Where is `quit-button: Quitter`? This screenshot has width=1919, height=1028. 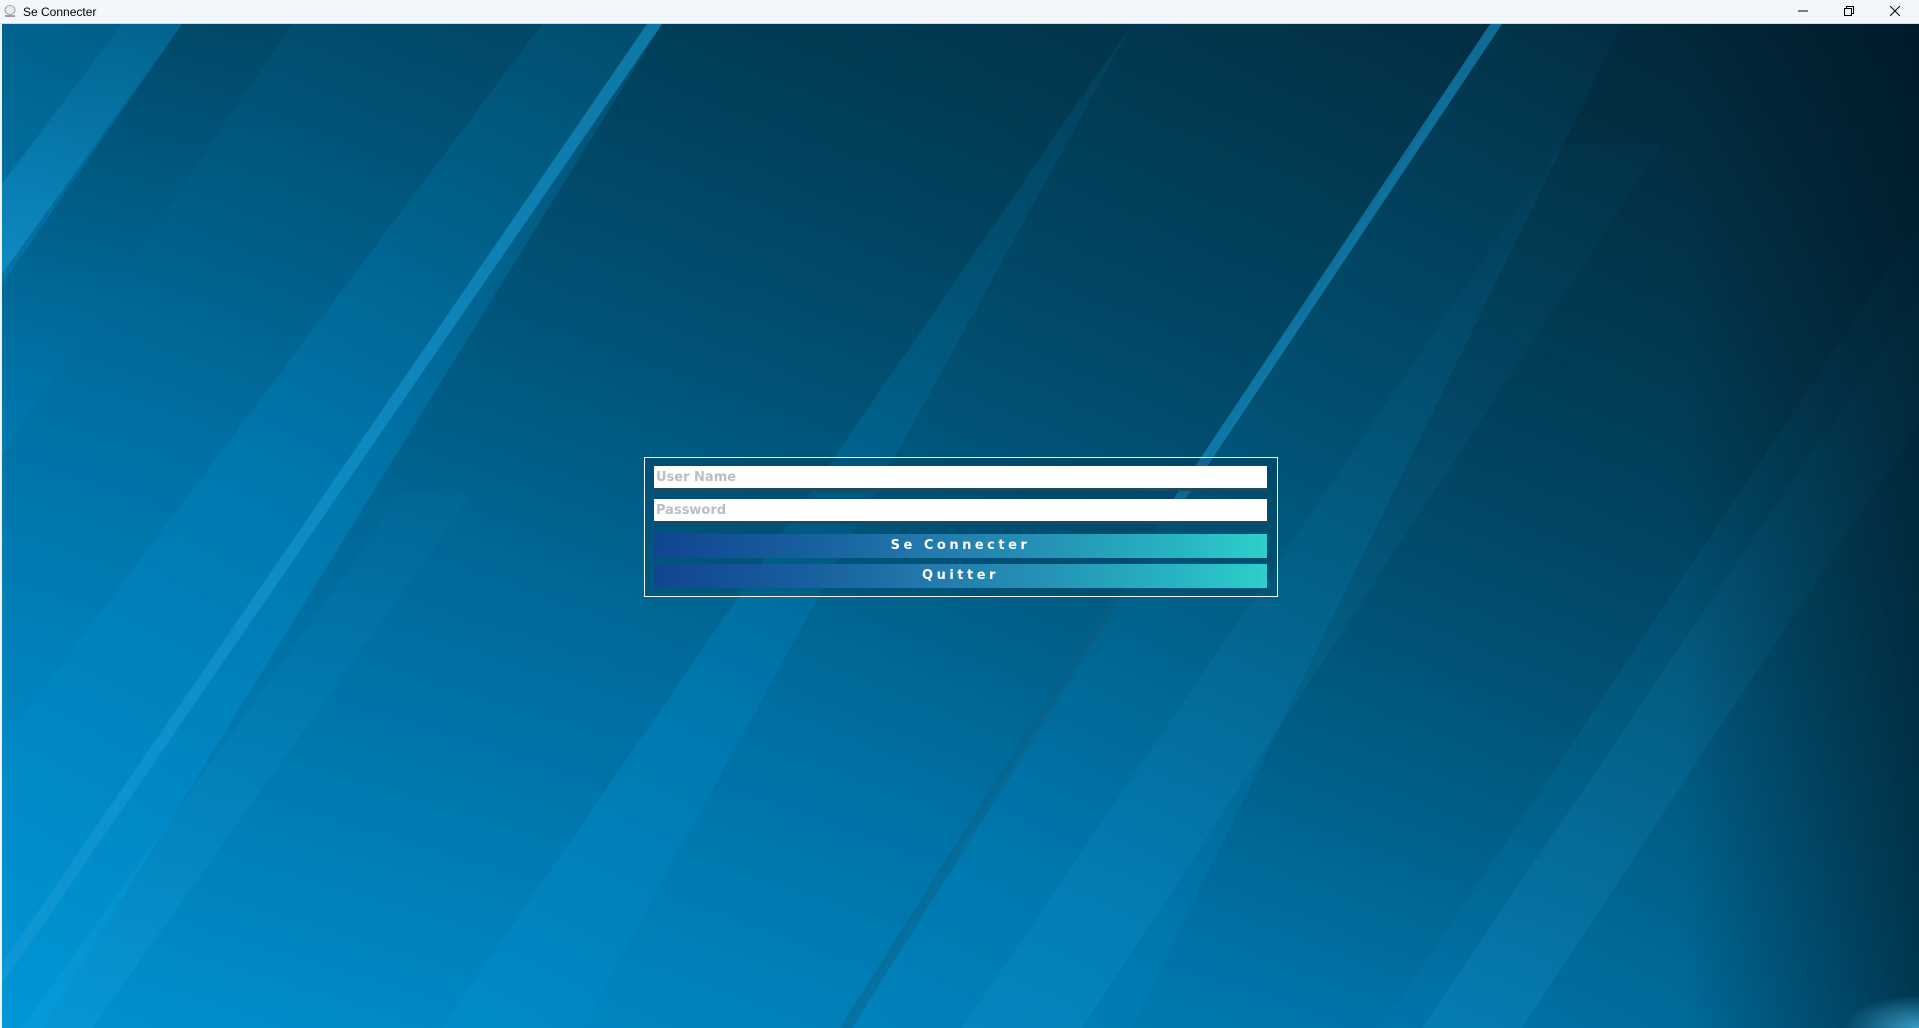
quit-button: Quitter is located at coordinates (960, 576).